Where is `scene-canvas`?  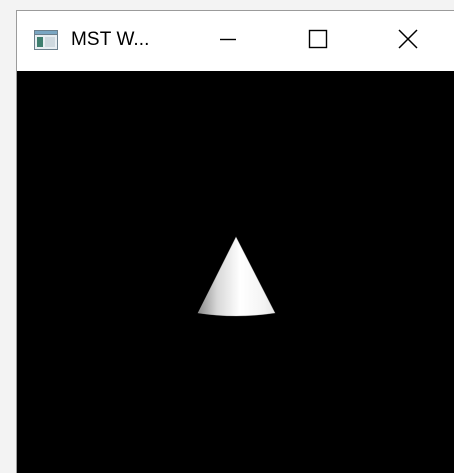
scene-canvas is located at coordinates (236, 276).